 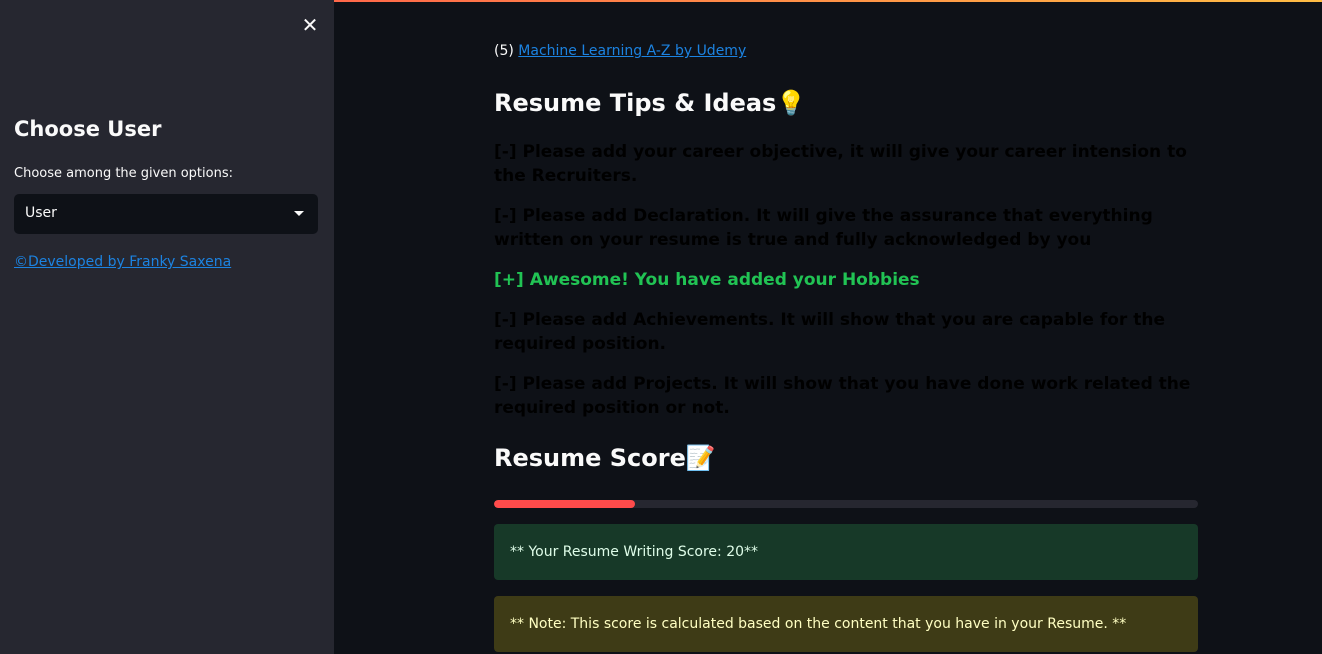 I want to click on user-select: User, so click(x=166, y=214).